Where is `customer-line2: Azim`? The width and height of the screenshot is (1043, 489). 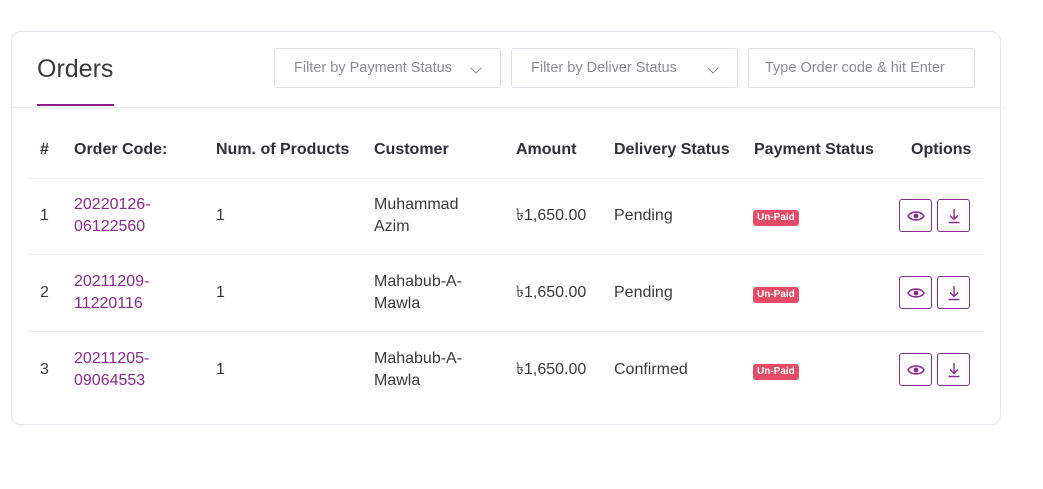
customer-line2: Azim is located at coordinates (392, 226).